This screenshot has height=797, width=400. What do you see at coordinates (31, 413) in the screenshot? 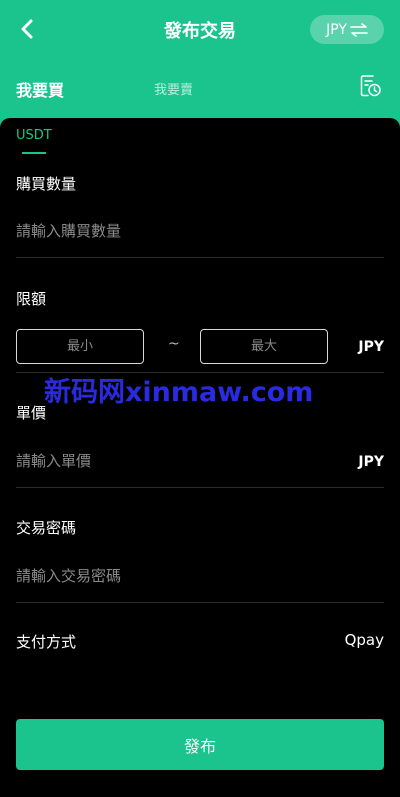
I see `price-label: 單價` at bounding box center [31, 413].